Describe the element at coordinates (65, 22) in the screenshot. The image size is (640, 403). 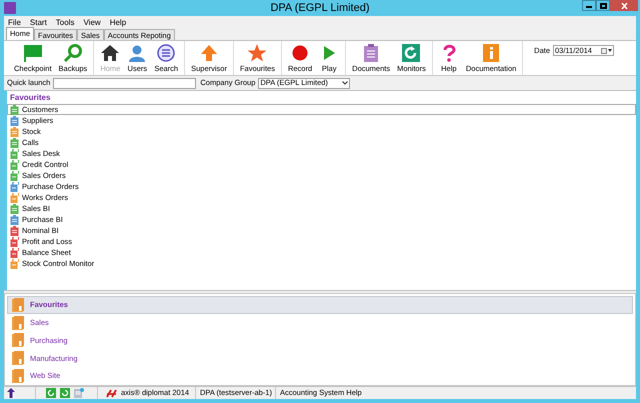
I see `menu-item: Tools` at that location.